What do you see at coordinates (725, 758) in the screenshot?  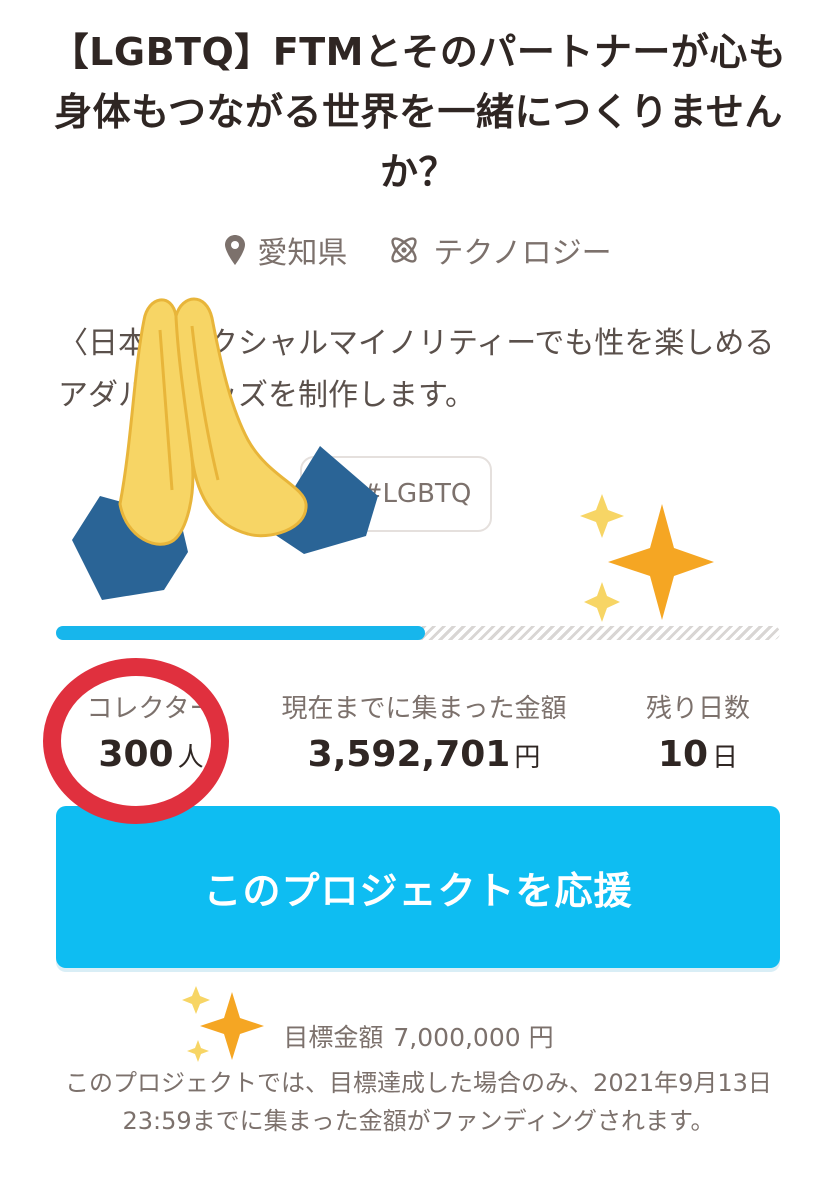 I see `days-left-unit: 日` at bounding box center [725, 758].